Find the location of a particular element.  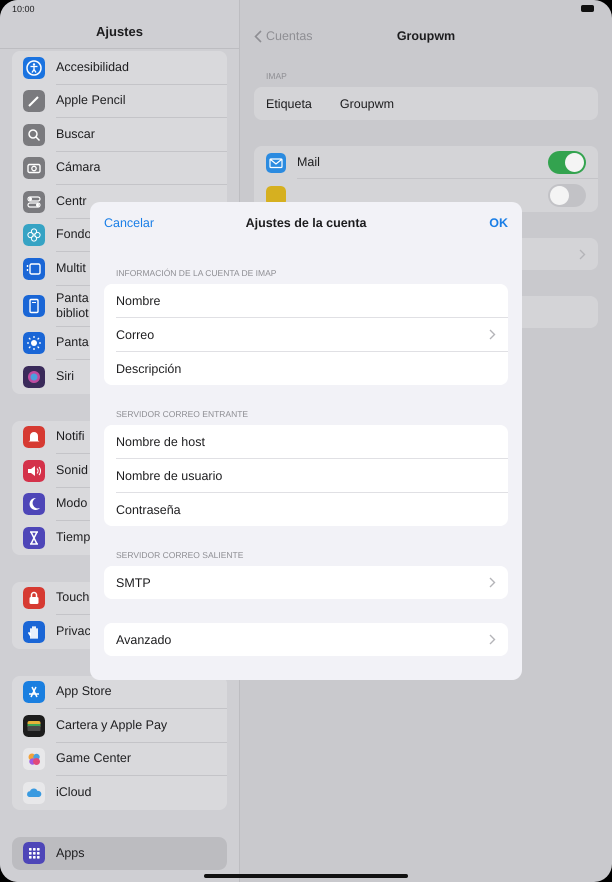

toggle-label: Mail is located at coordinates (308, 162).